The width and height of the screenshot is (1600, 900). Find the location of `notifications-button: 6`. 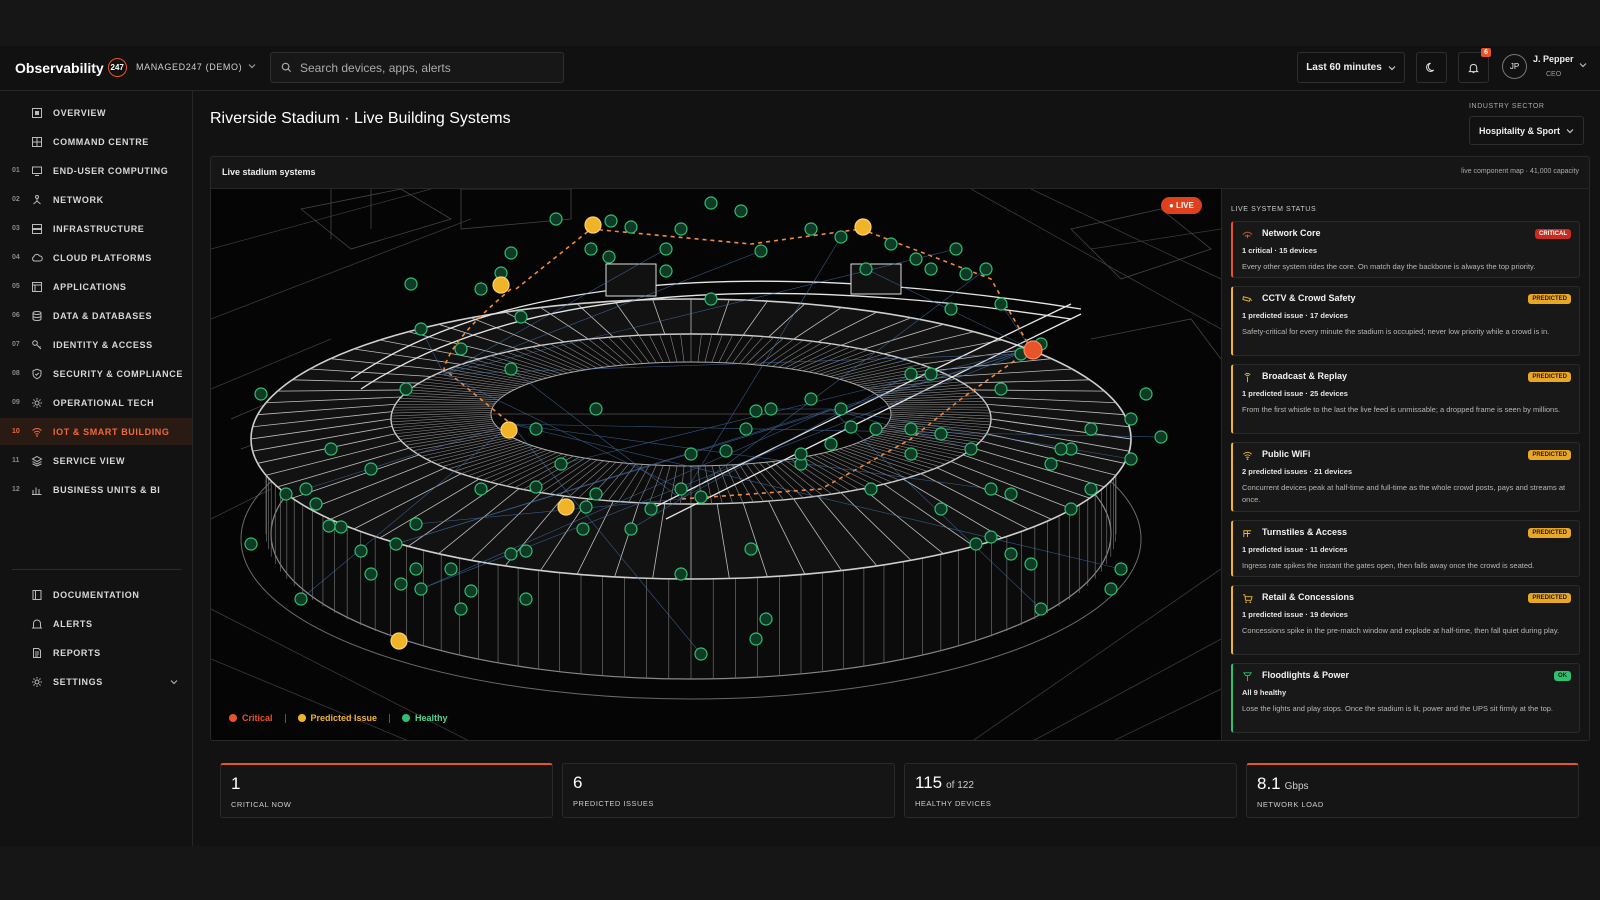

notifications-button: 6 is located at coordinates (1474, 65).